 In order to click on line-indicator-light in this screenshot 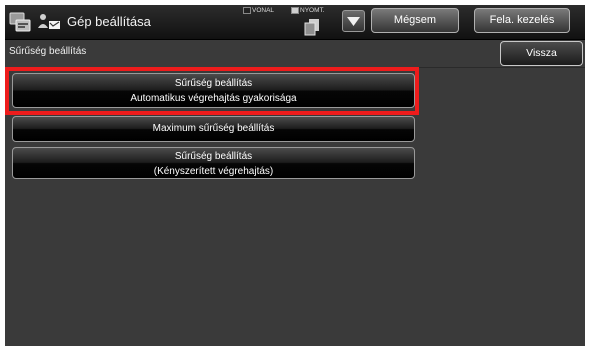, I will do `click(247, 10)`.